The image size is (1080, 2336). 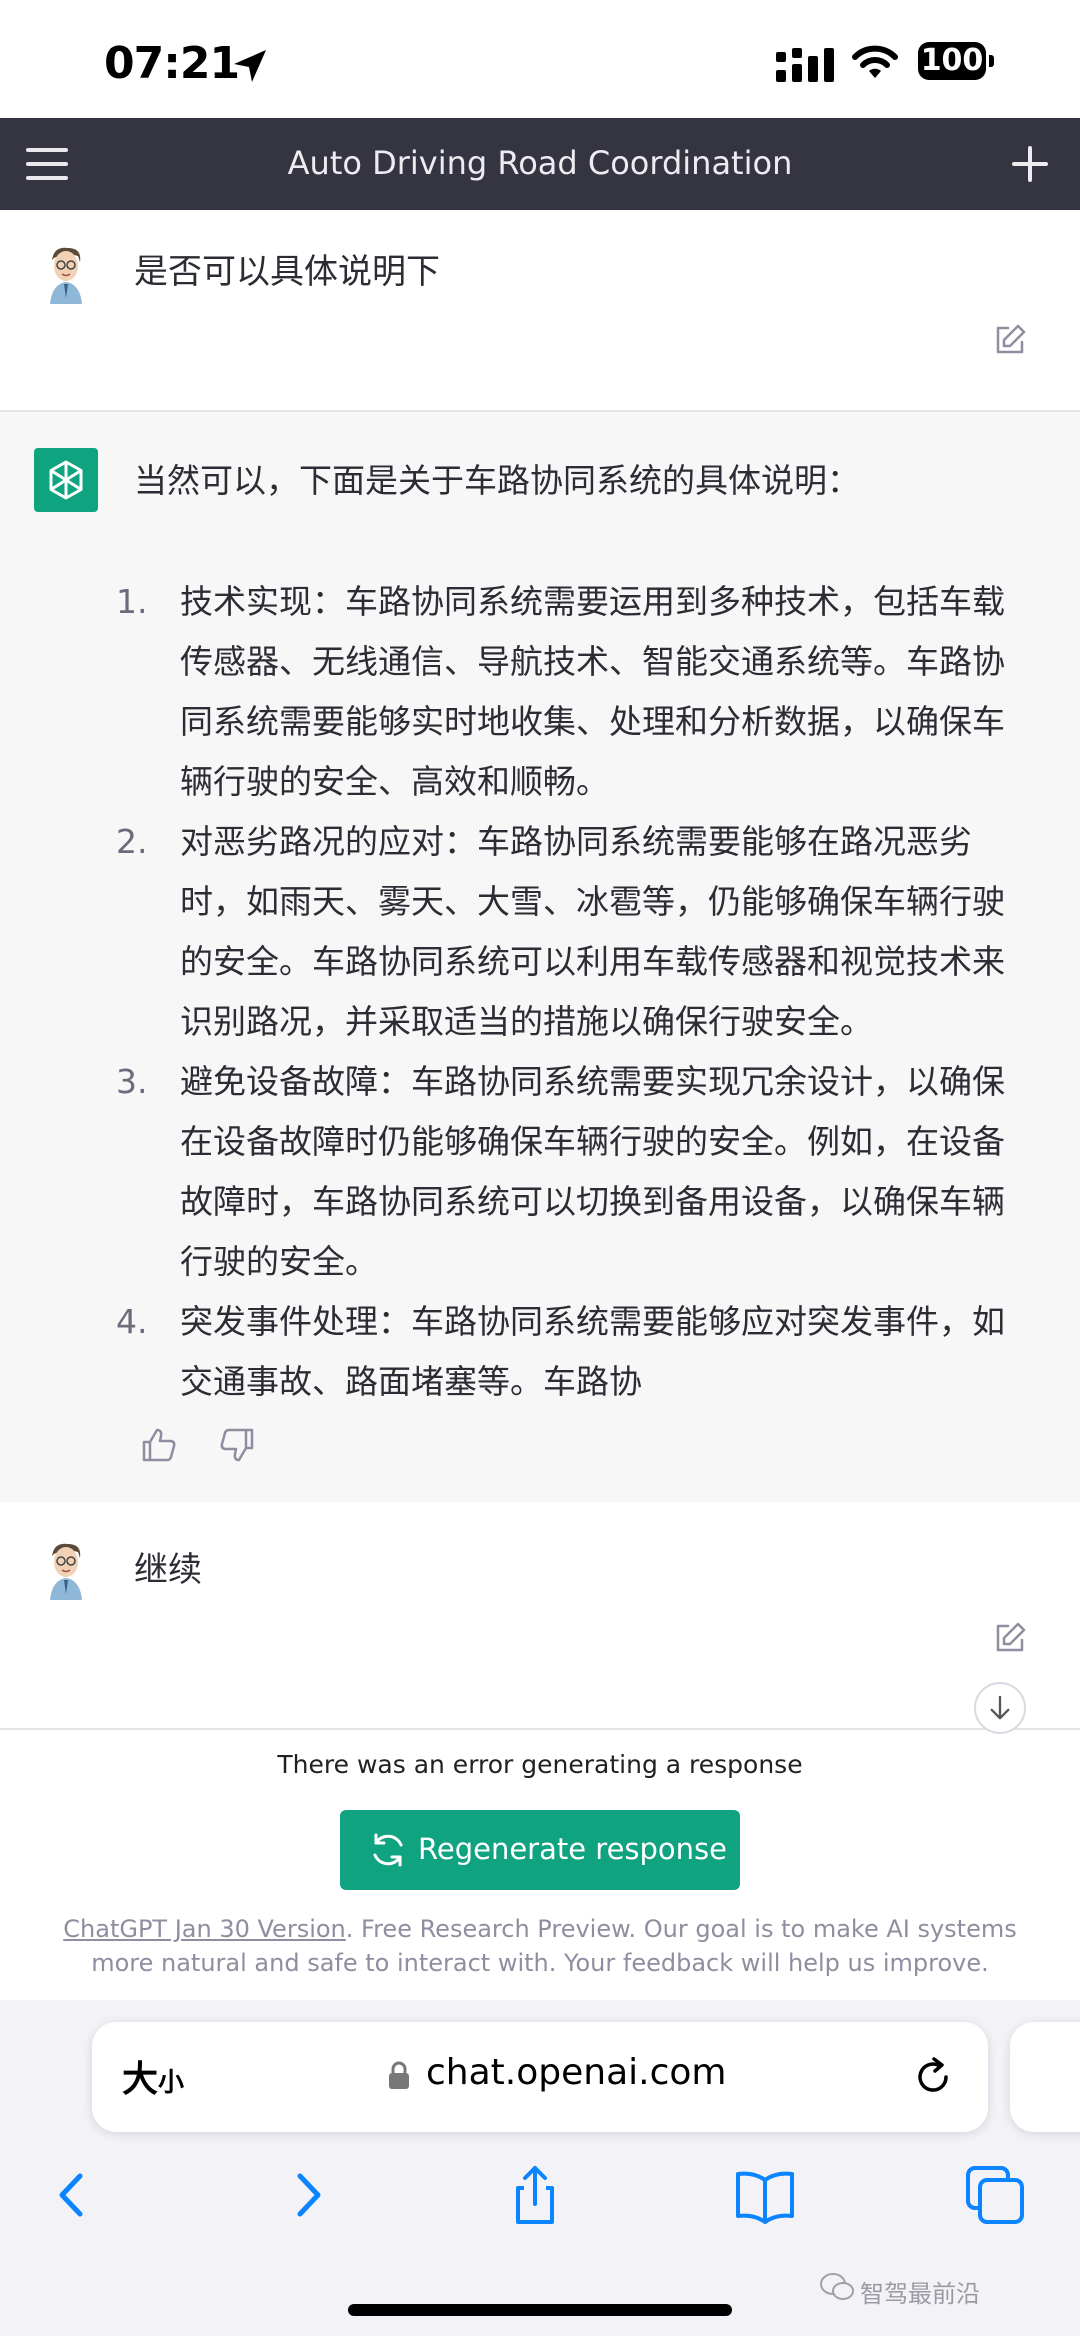 I want to click on browser-toolbar: 大小 chat.openai.com 智驾最前沿, so click(x=540, y=2168).